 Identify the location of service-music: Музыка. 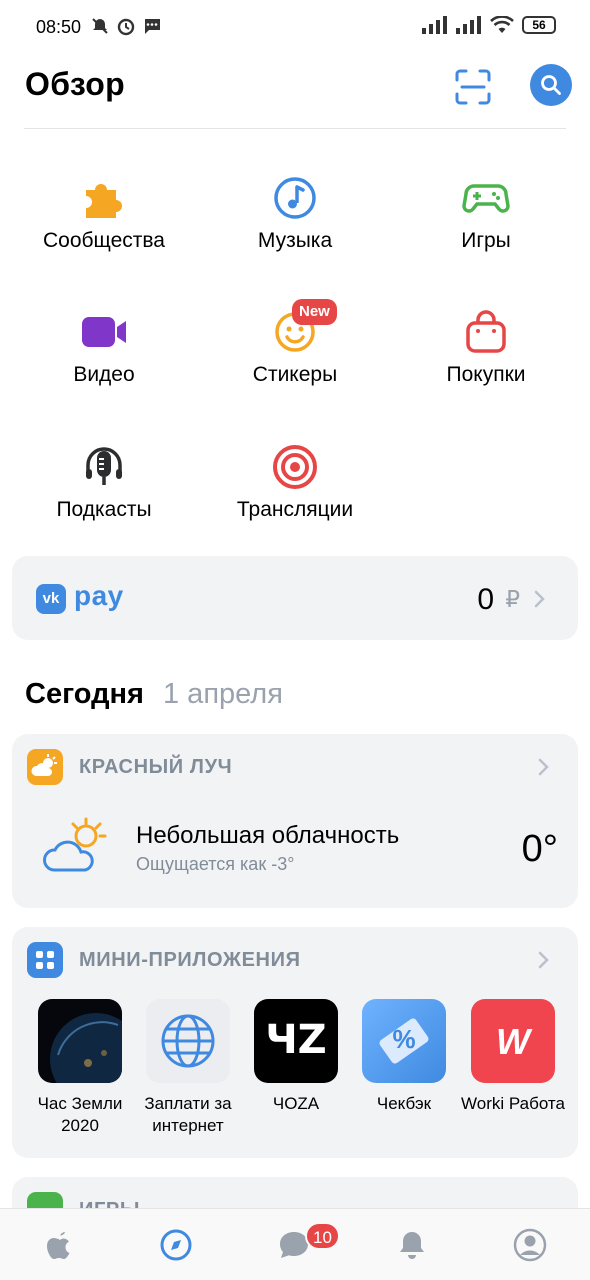
(295, 229).